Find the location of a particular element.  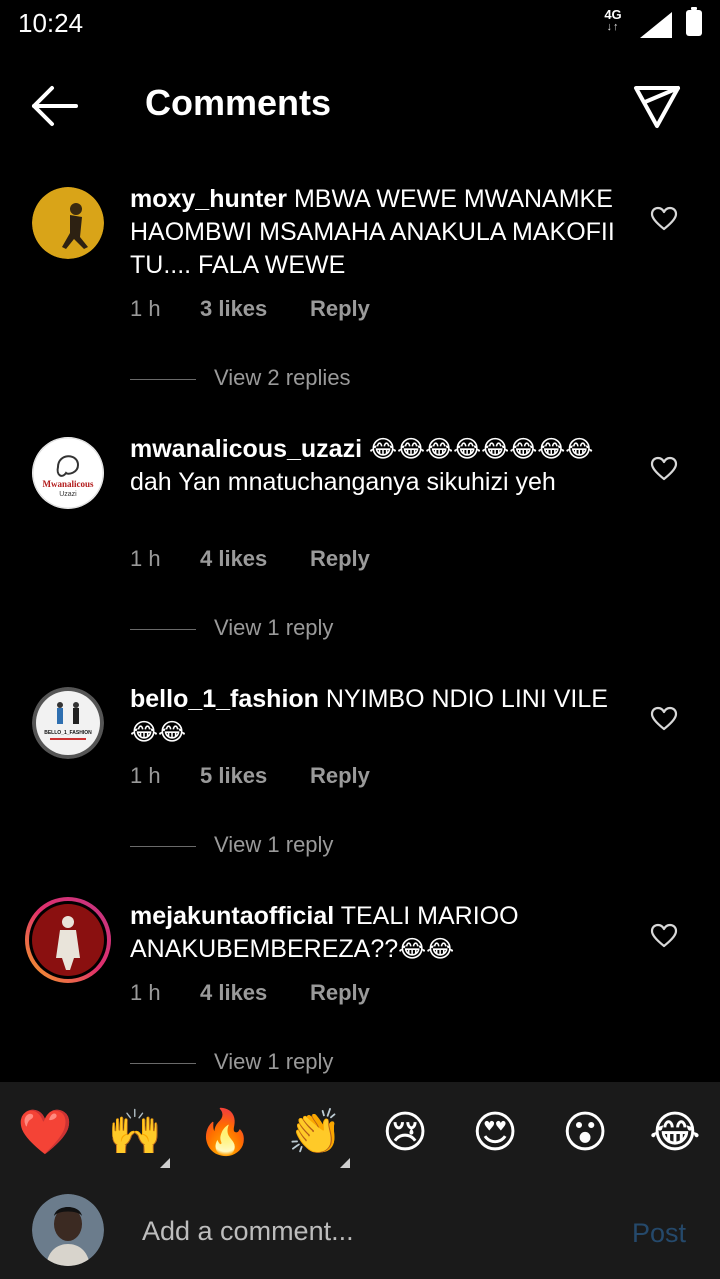

comment-text: bello_1_fashion NYIMBO NDIO LINI VILE 😂😂 is located at coordinates (380, 716).